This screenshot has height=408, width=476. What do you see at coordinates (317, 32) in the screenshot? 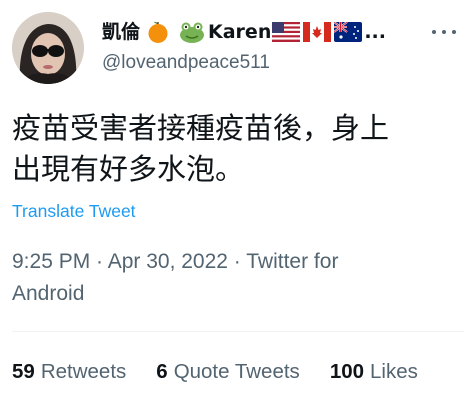
I see `canada-flag-icon` at bounding box center [317, 32].